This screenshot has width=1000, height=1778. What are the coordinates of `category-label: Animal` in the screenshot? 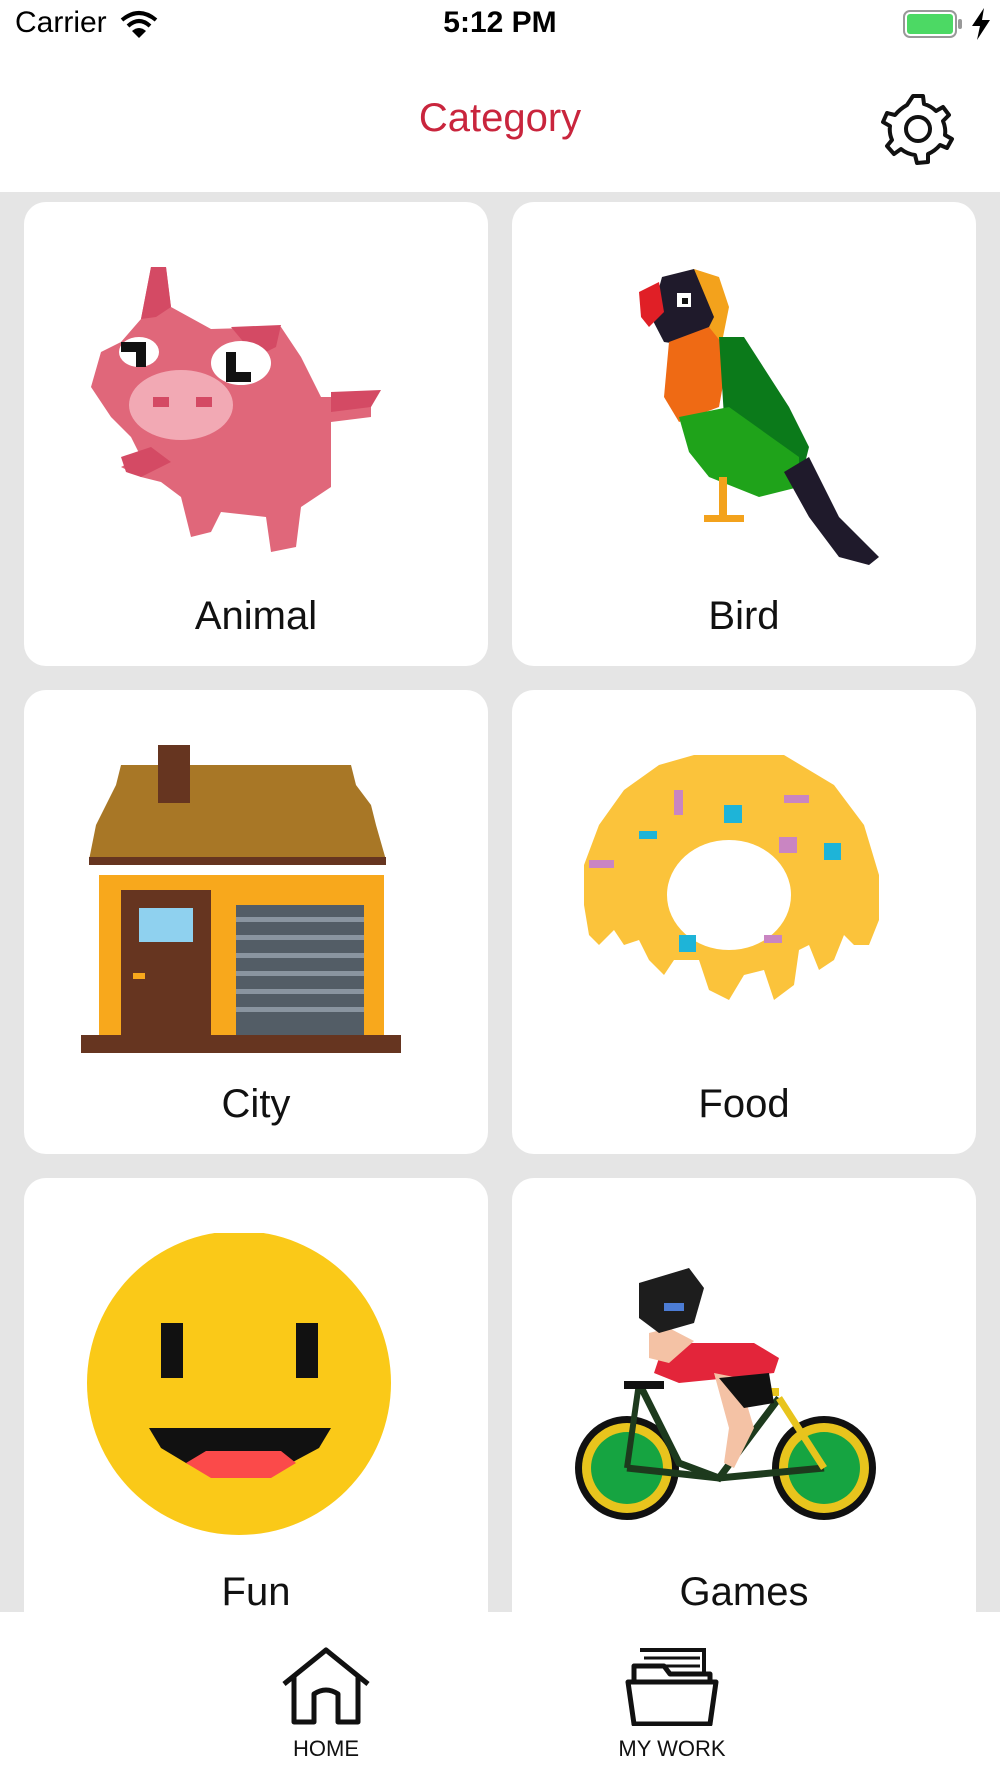 It's located at (256, 616).